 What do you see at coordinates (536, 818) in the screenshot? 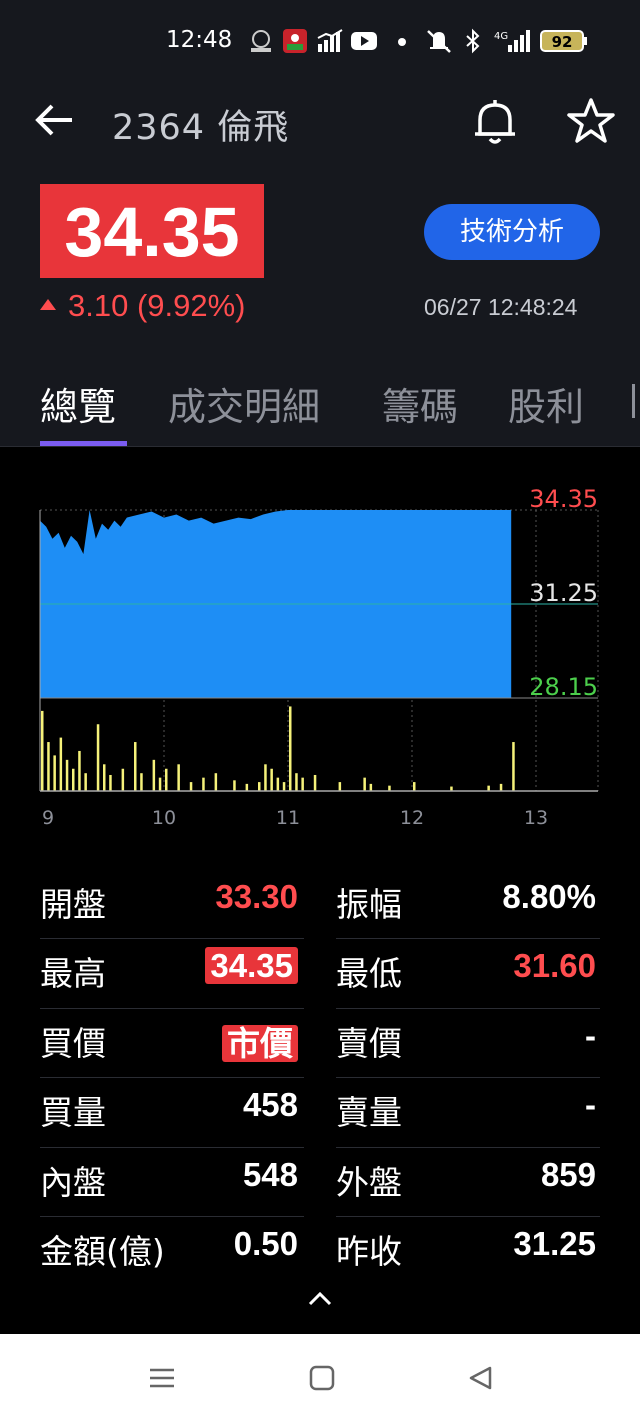
I see `x-tick-label: 13` at bounding box center [536, 818].